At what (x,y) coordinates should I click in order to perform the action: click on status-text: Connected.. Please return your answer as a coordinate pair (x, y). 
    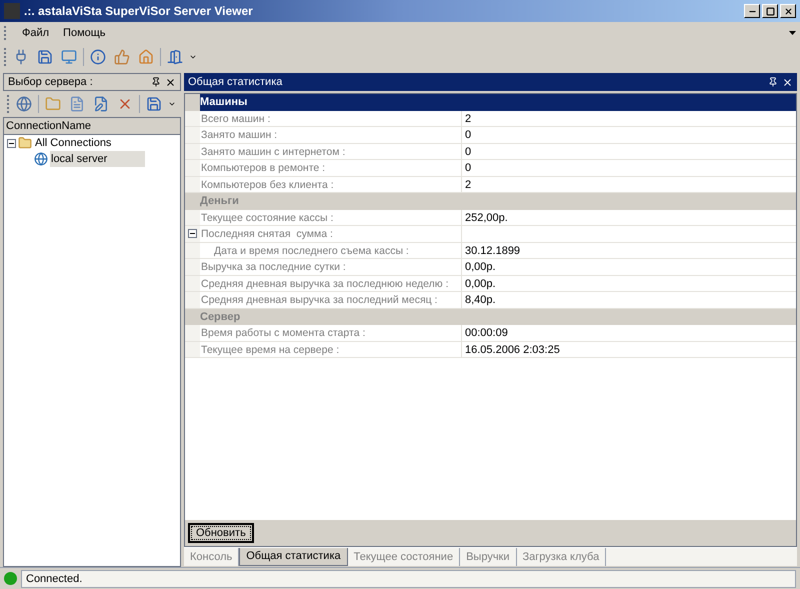
    Looking at the image, I should click on (408, 579).